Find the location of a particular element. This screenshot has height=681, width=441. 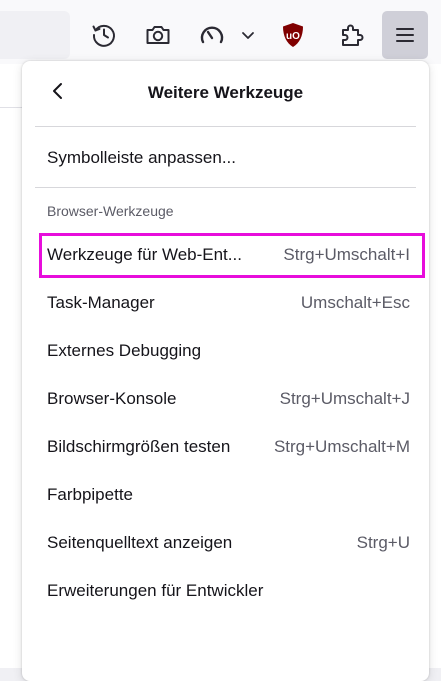

gauge-icon is located at coordinates (212, 35).